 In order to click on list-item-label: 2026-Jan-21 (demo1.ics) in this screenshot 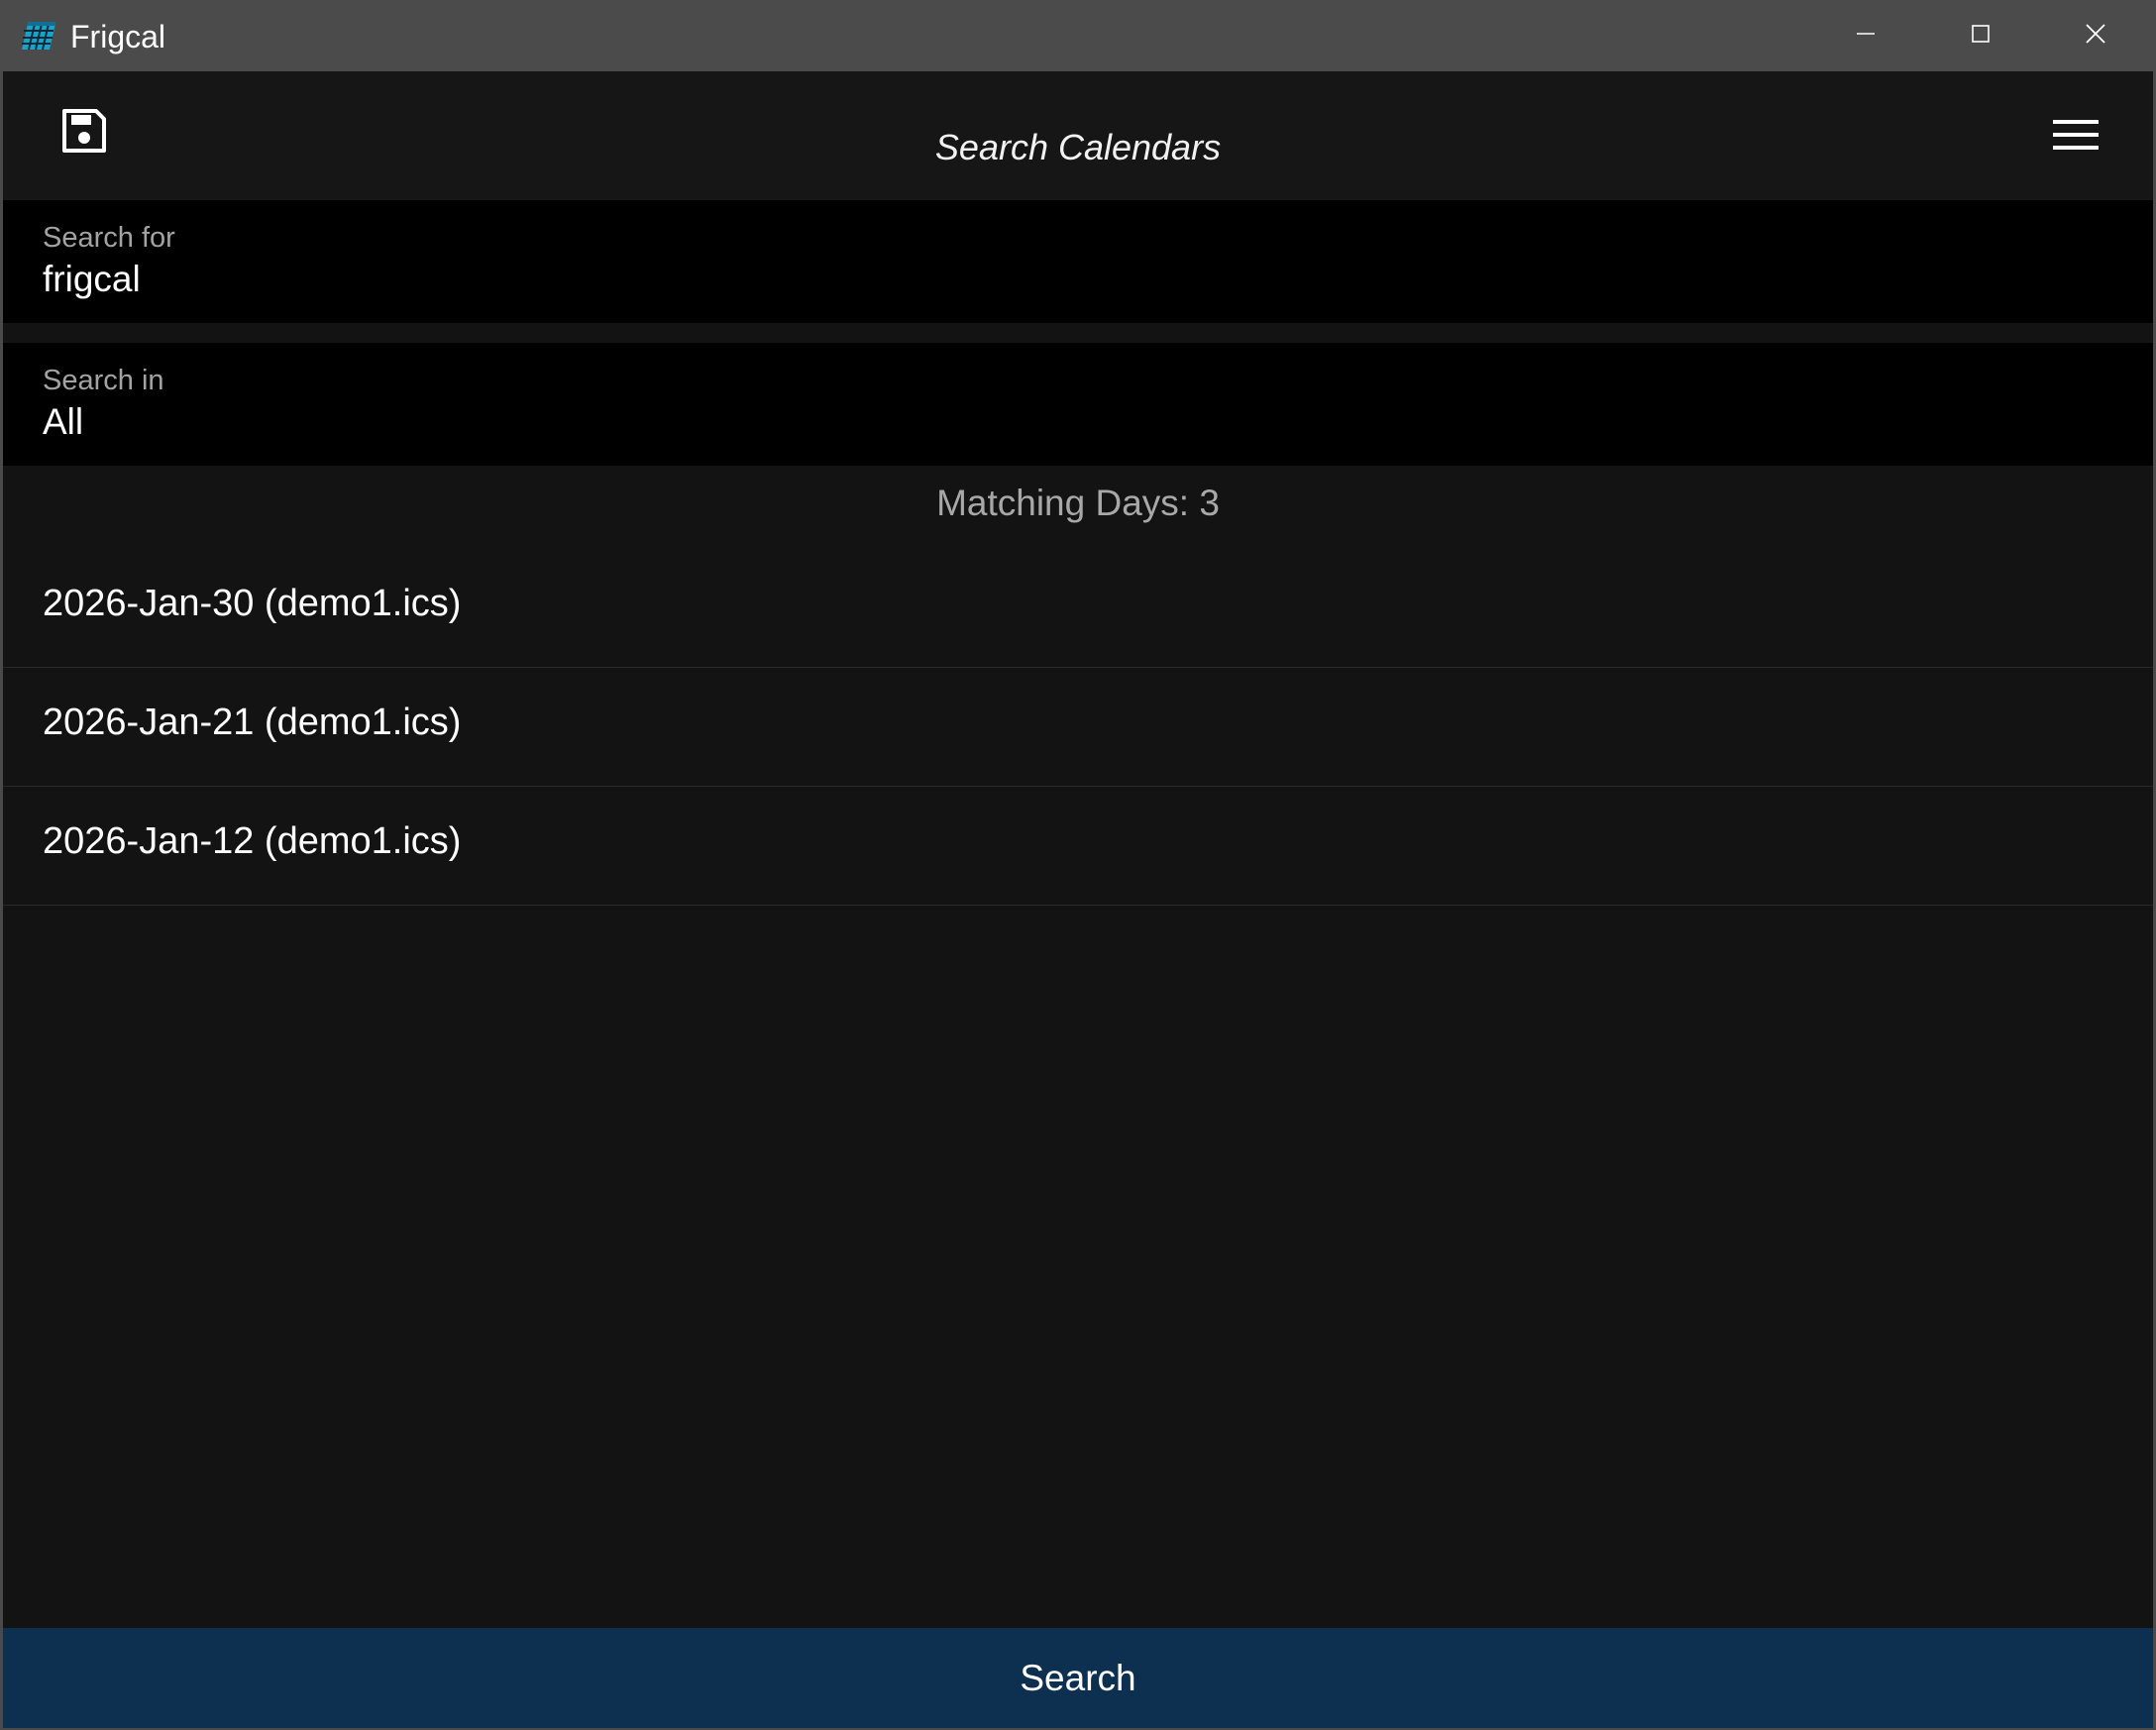, I will do `click(253, 723)`.